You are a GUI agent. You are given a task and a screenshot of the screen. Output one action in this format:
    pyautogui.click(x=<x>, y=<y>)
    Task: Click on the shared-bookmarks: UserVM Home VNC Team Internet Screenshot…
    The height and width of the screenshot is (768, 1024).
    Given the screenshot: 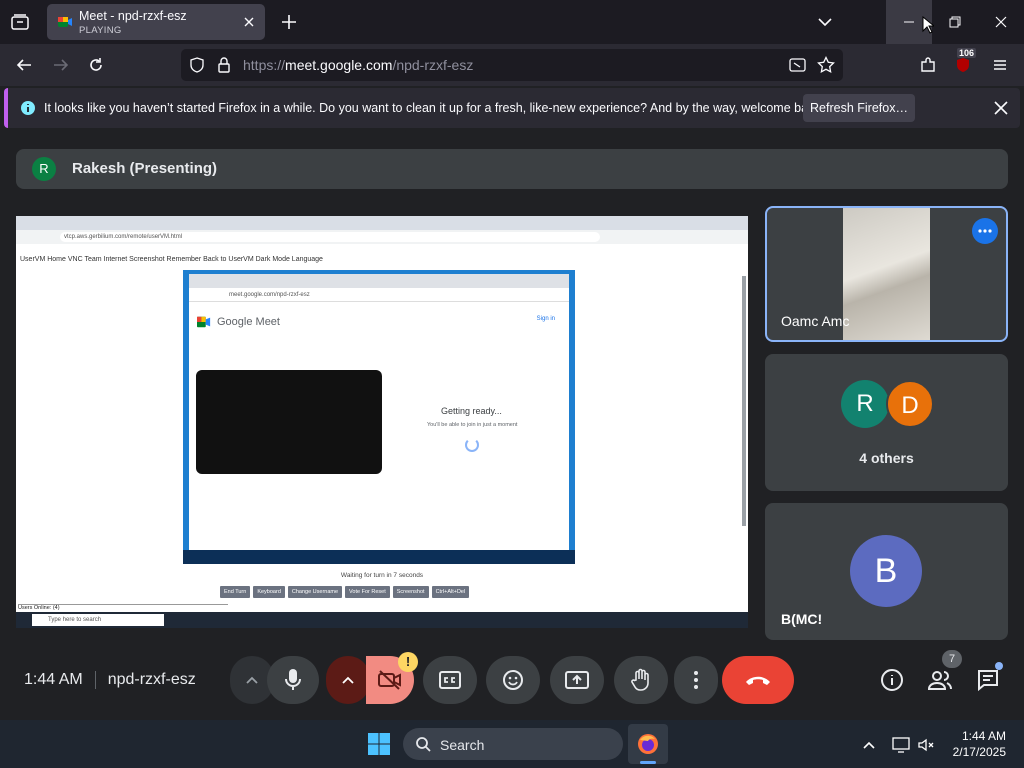 What is the action you would take?
    pyautogui.click(x=171, y=259)
    